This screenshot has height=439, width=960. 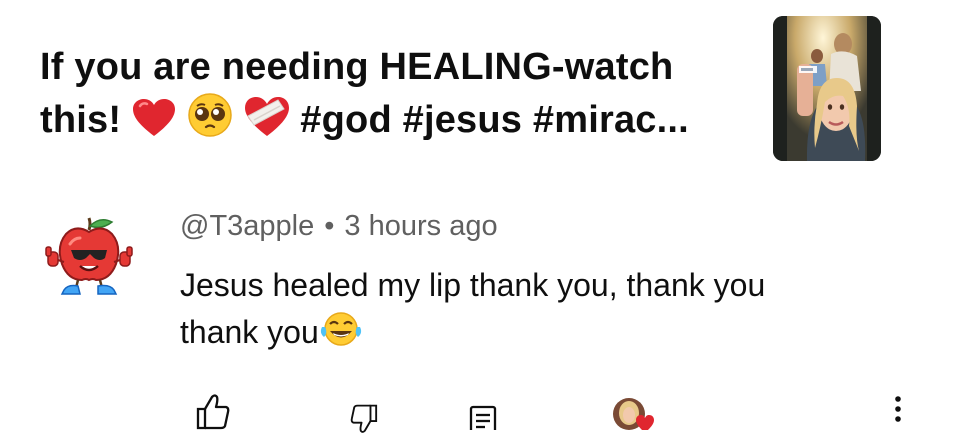 I want to click on reply-icon, so click(x=483, y=422).